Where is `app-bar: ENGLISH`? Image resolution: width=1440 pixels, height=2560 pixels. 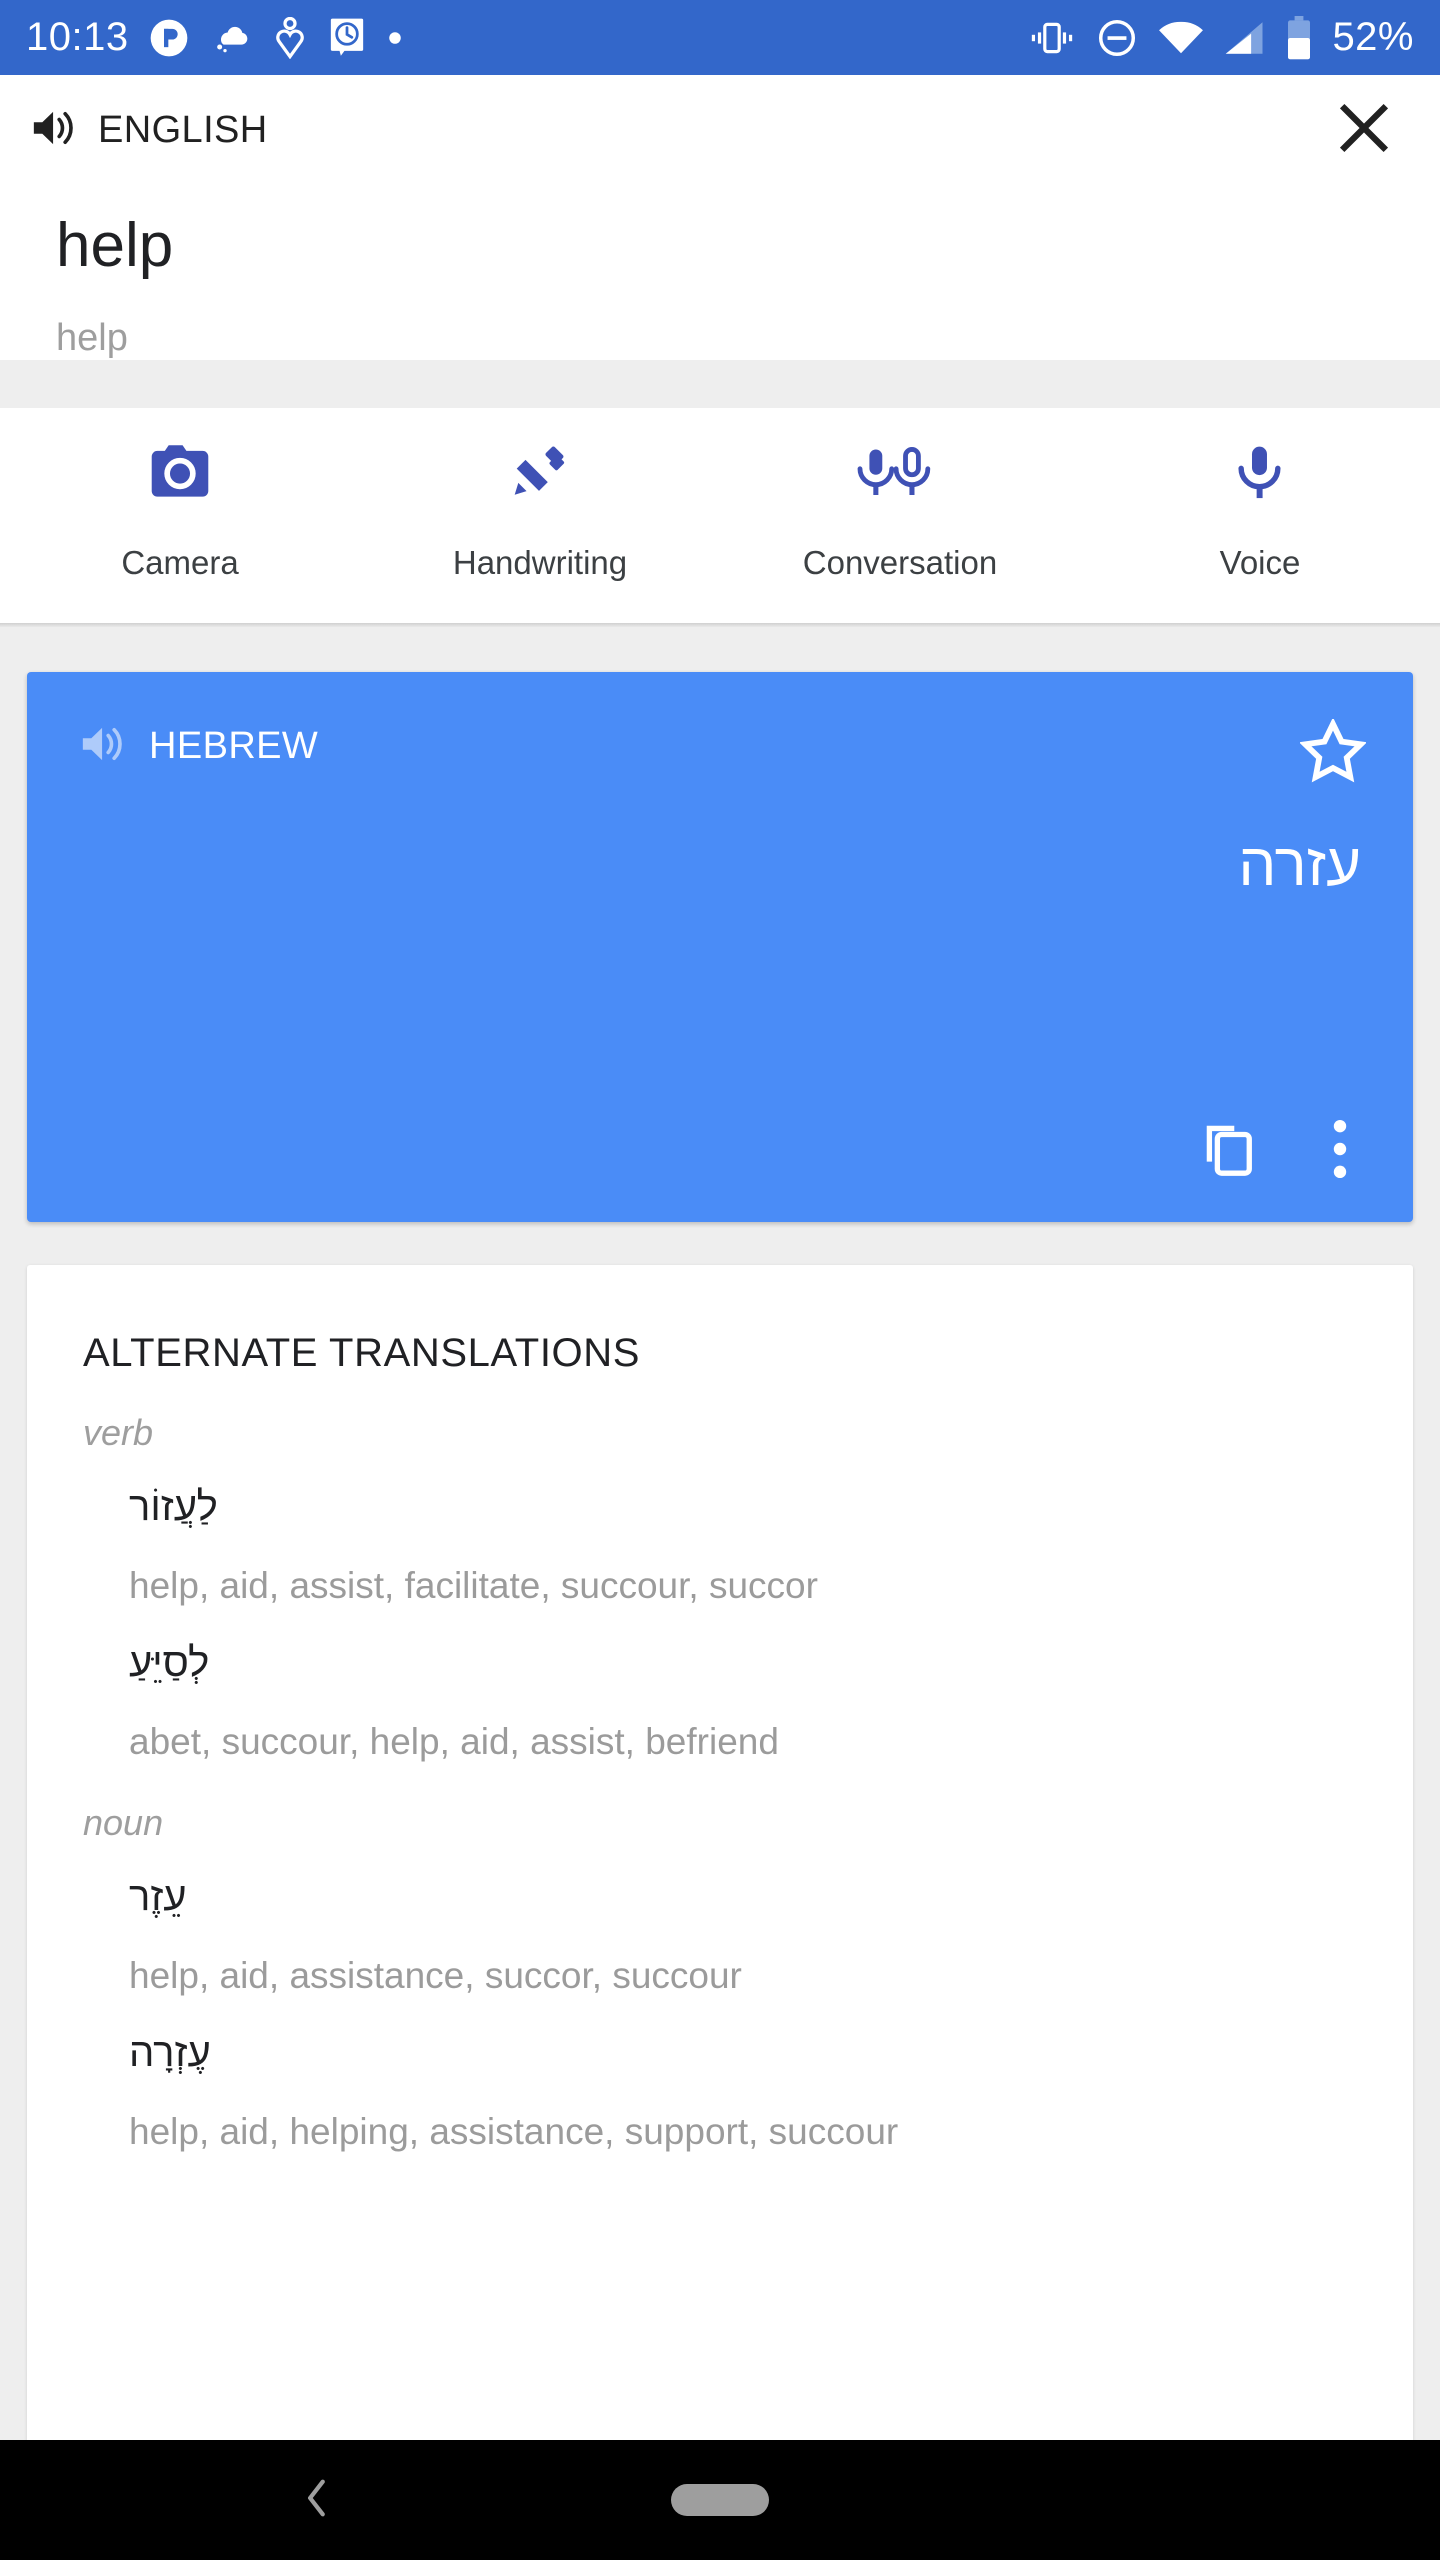 app-bar: ENGLISH is located at coordinates (720, 130).